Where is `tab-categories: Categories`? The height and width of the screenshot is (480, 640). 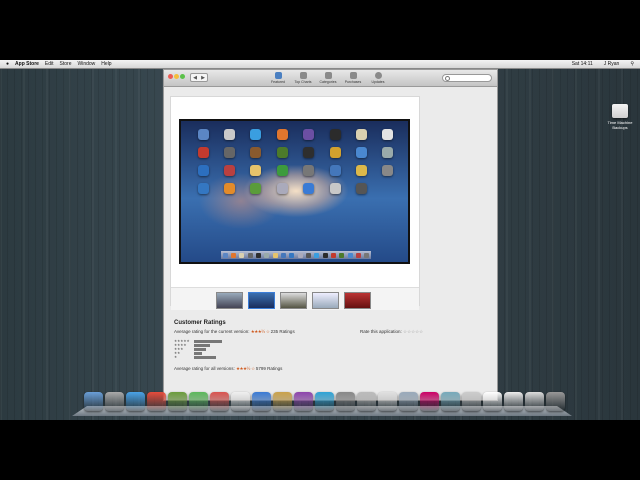
tab-categories: Categories is located at coordinates (328, 78).